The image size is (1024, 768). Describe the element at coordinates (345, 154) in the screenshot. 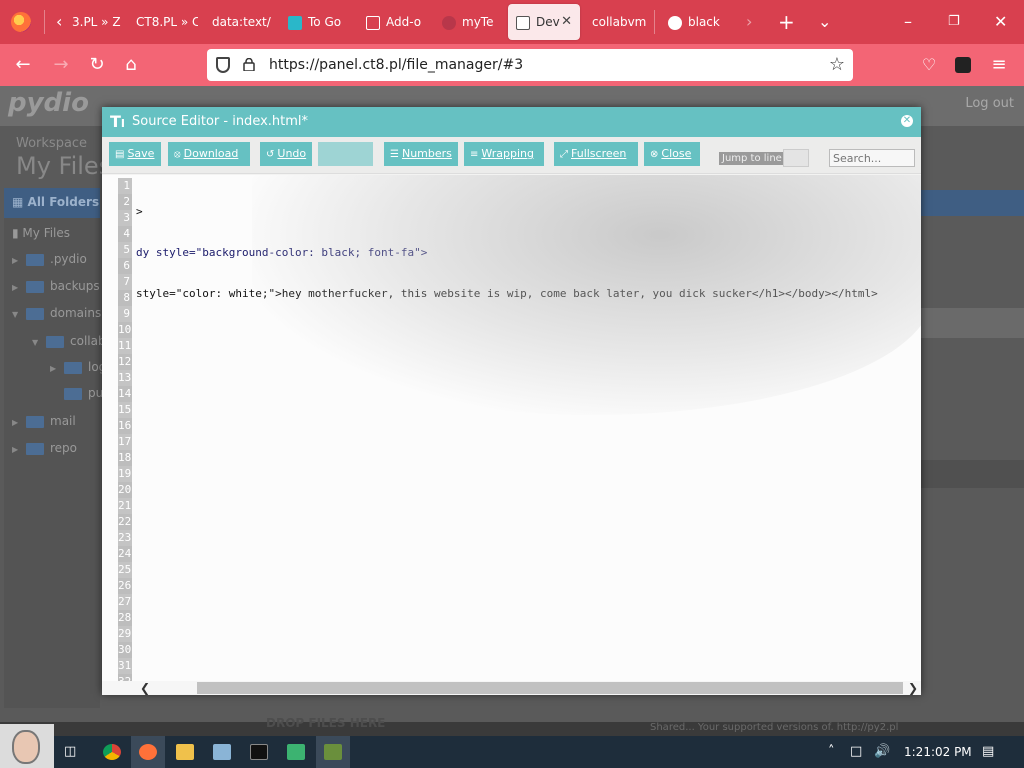

I see `redo-button` at that location.